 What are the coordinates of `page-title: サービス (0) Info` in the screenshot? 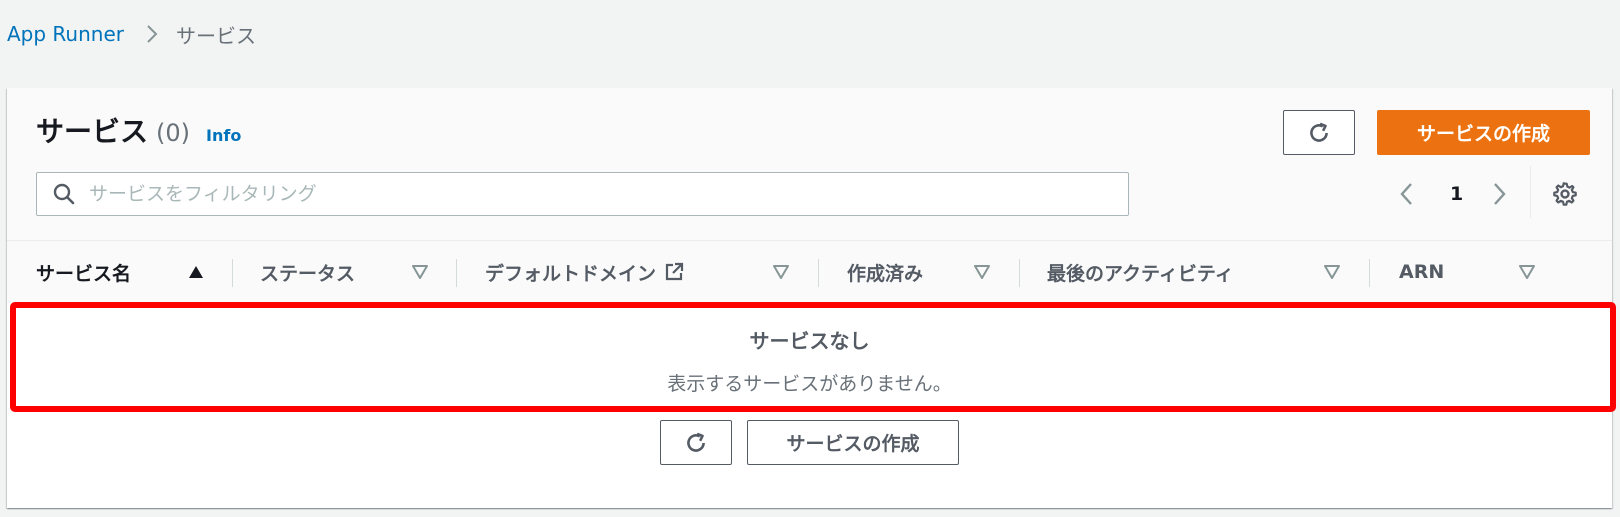 It's located at (138, 130).